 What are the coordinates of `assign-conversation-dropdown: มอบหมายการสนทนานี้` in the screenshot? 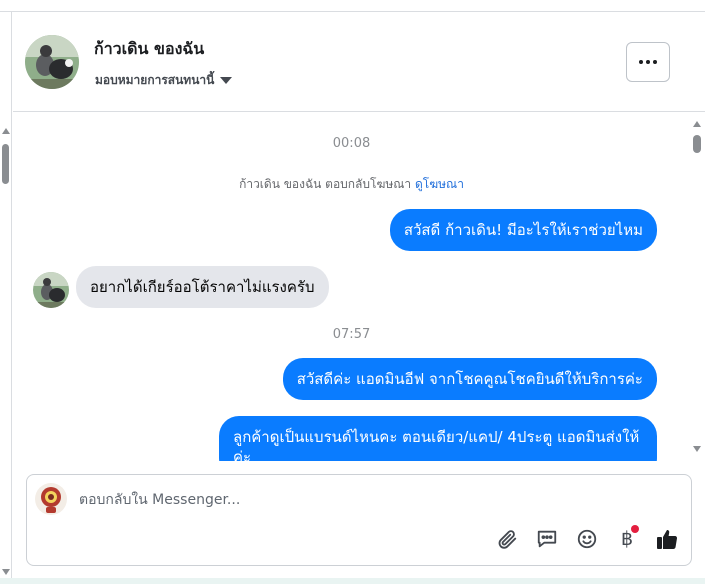 It's located at (164, 80).